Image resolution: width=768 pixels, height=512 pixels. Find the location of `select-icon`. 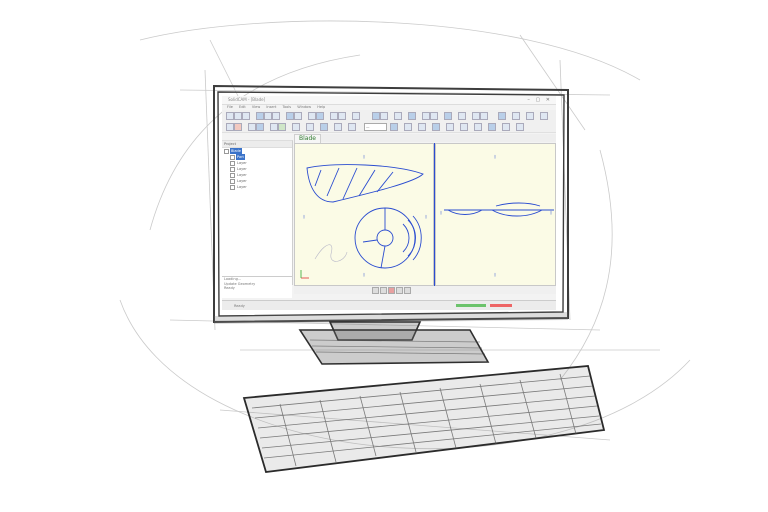

select-icon is located at coordinates (260, 116).